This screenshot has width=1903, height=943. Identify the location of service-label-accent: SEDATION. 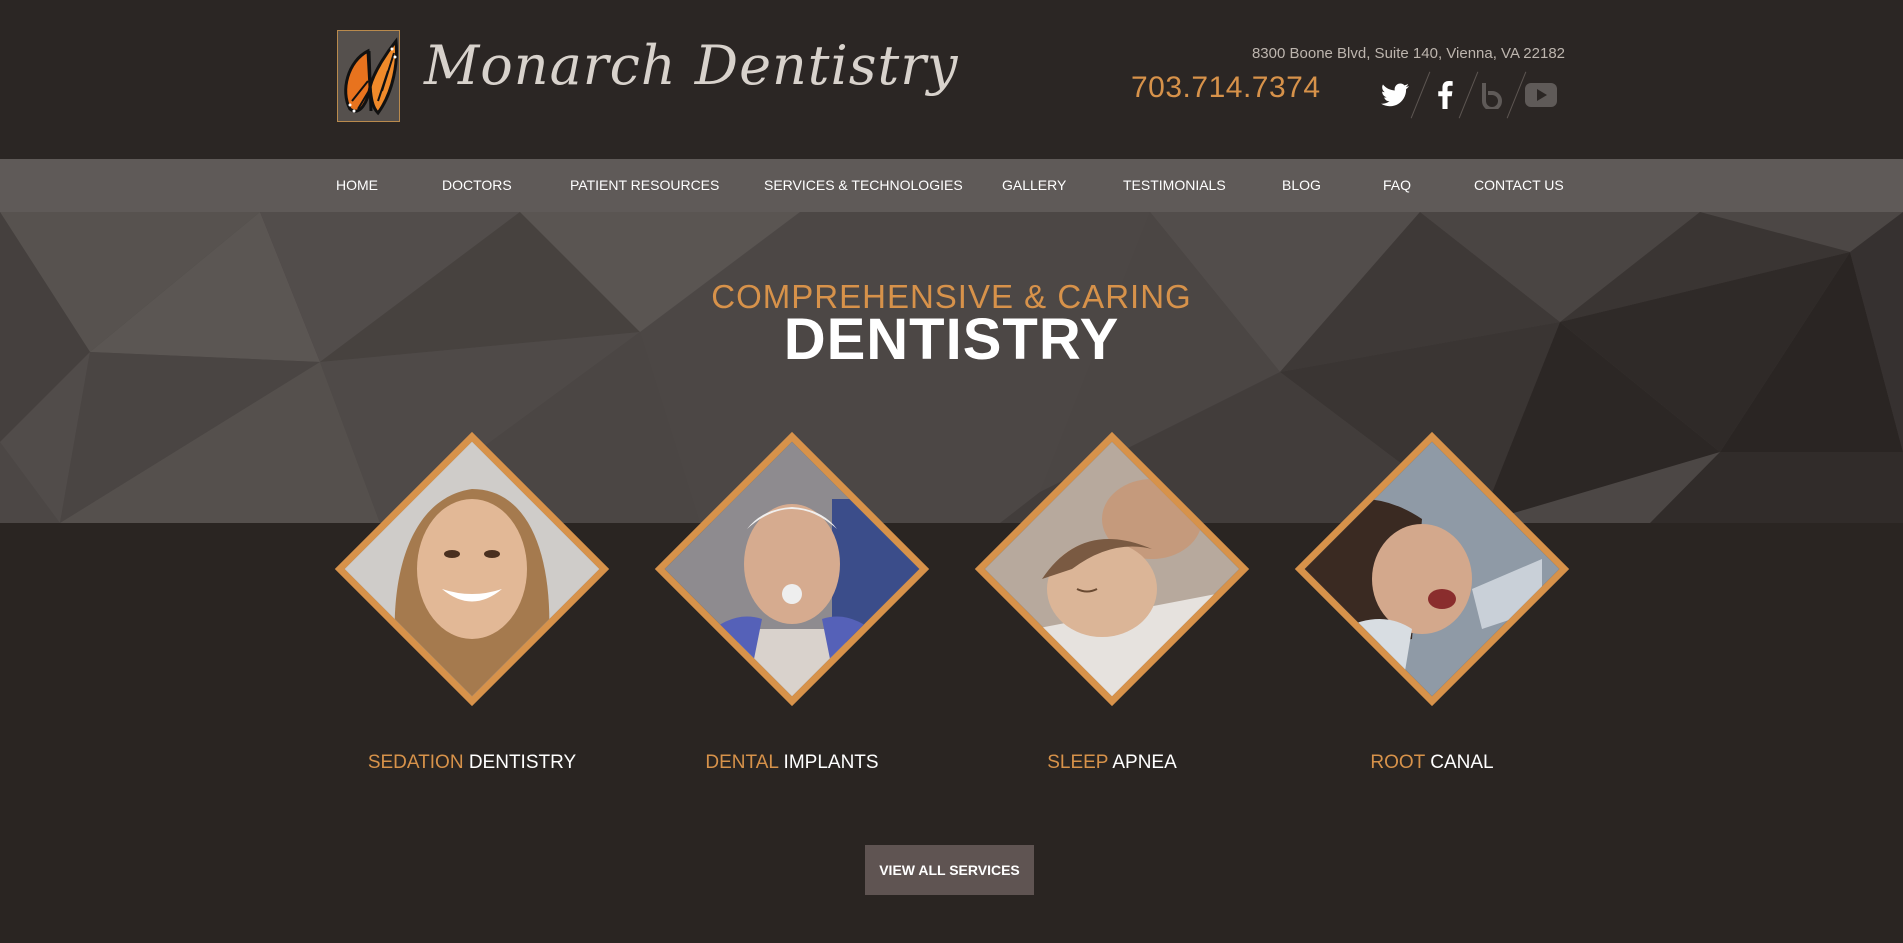
(415, 762).